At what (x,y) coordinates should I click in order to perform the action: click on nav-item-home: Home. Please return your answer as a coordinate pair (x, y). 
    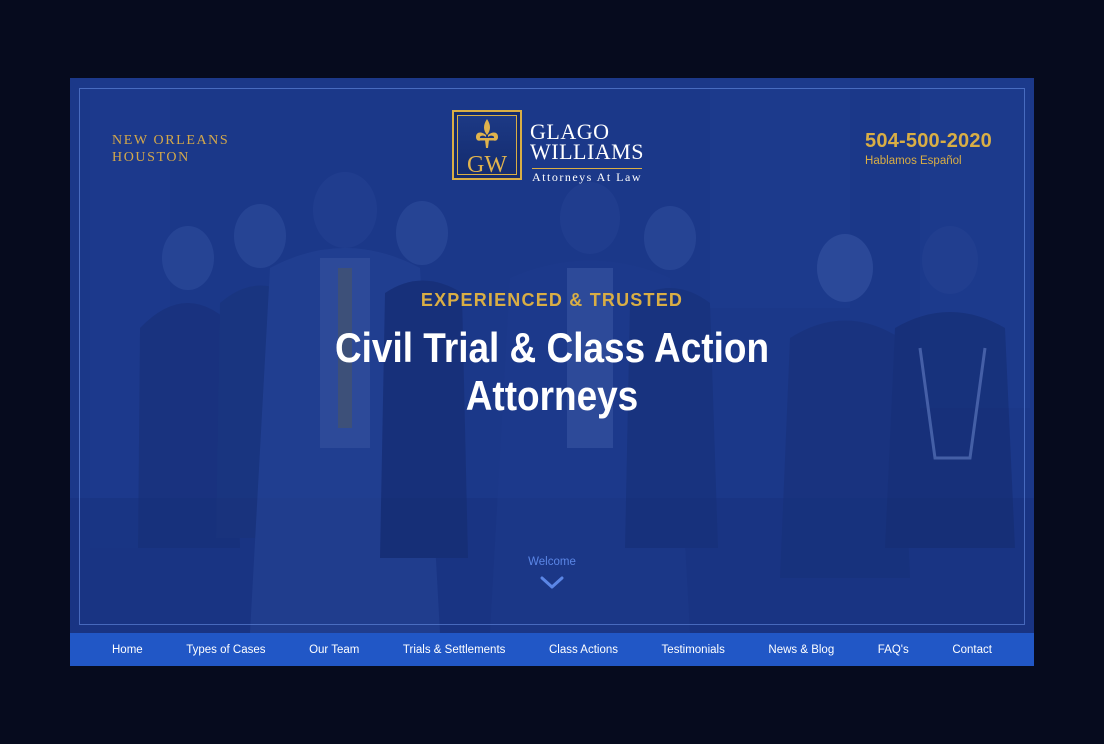
    Looking at the image, I should click on (127, 650).